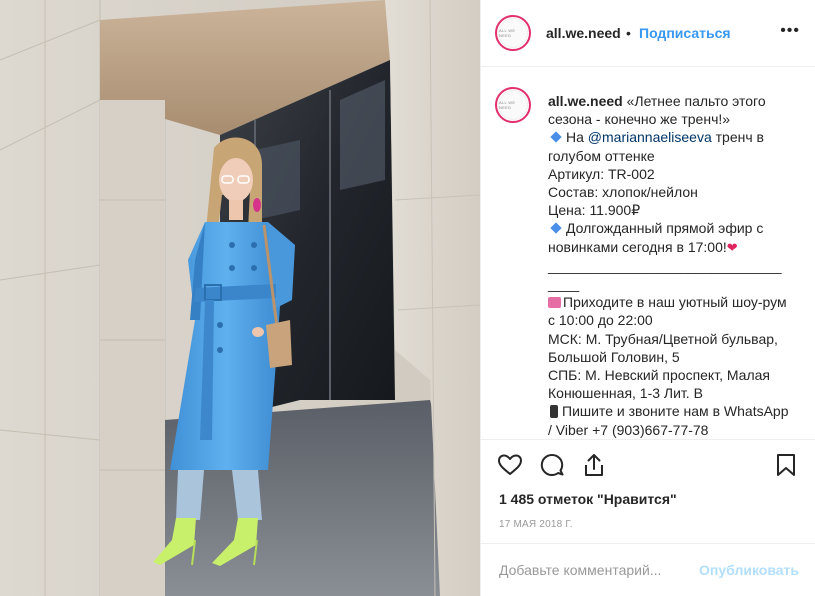  I want to click on caption-line: ____, so click(564, 284).